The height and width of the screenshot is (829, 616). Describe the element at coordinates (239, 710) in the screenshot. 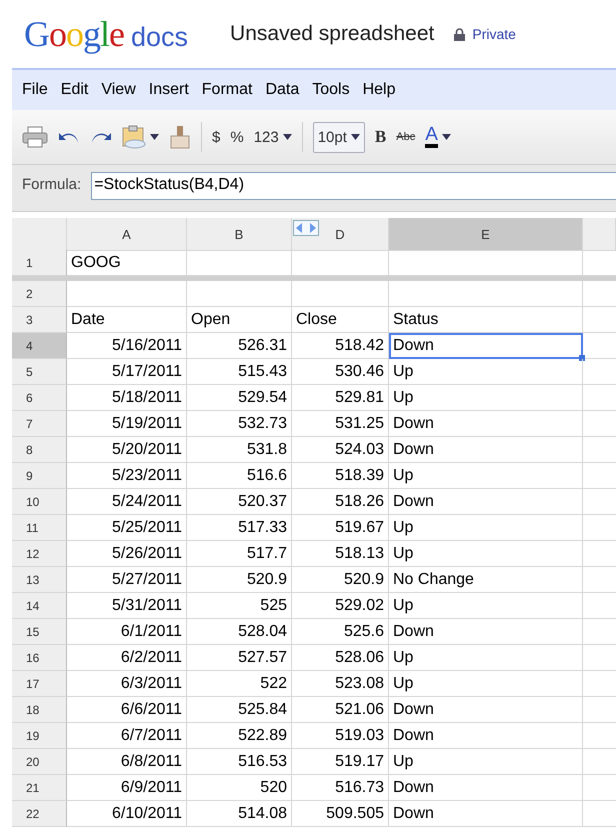

I see `table-cell: 525.84` at that location.